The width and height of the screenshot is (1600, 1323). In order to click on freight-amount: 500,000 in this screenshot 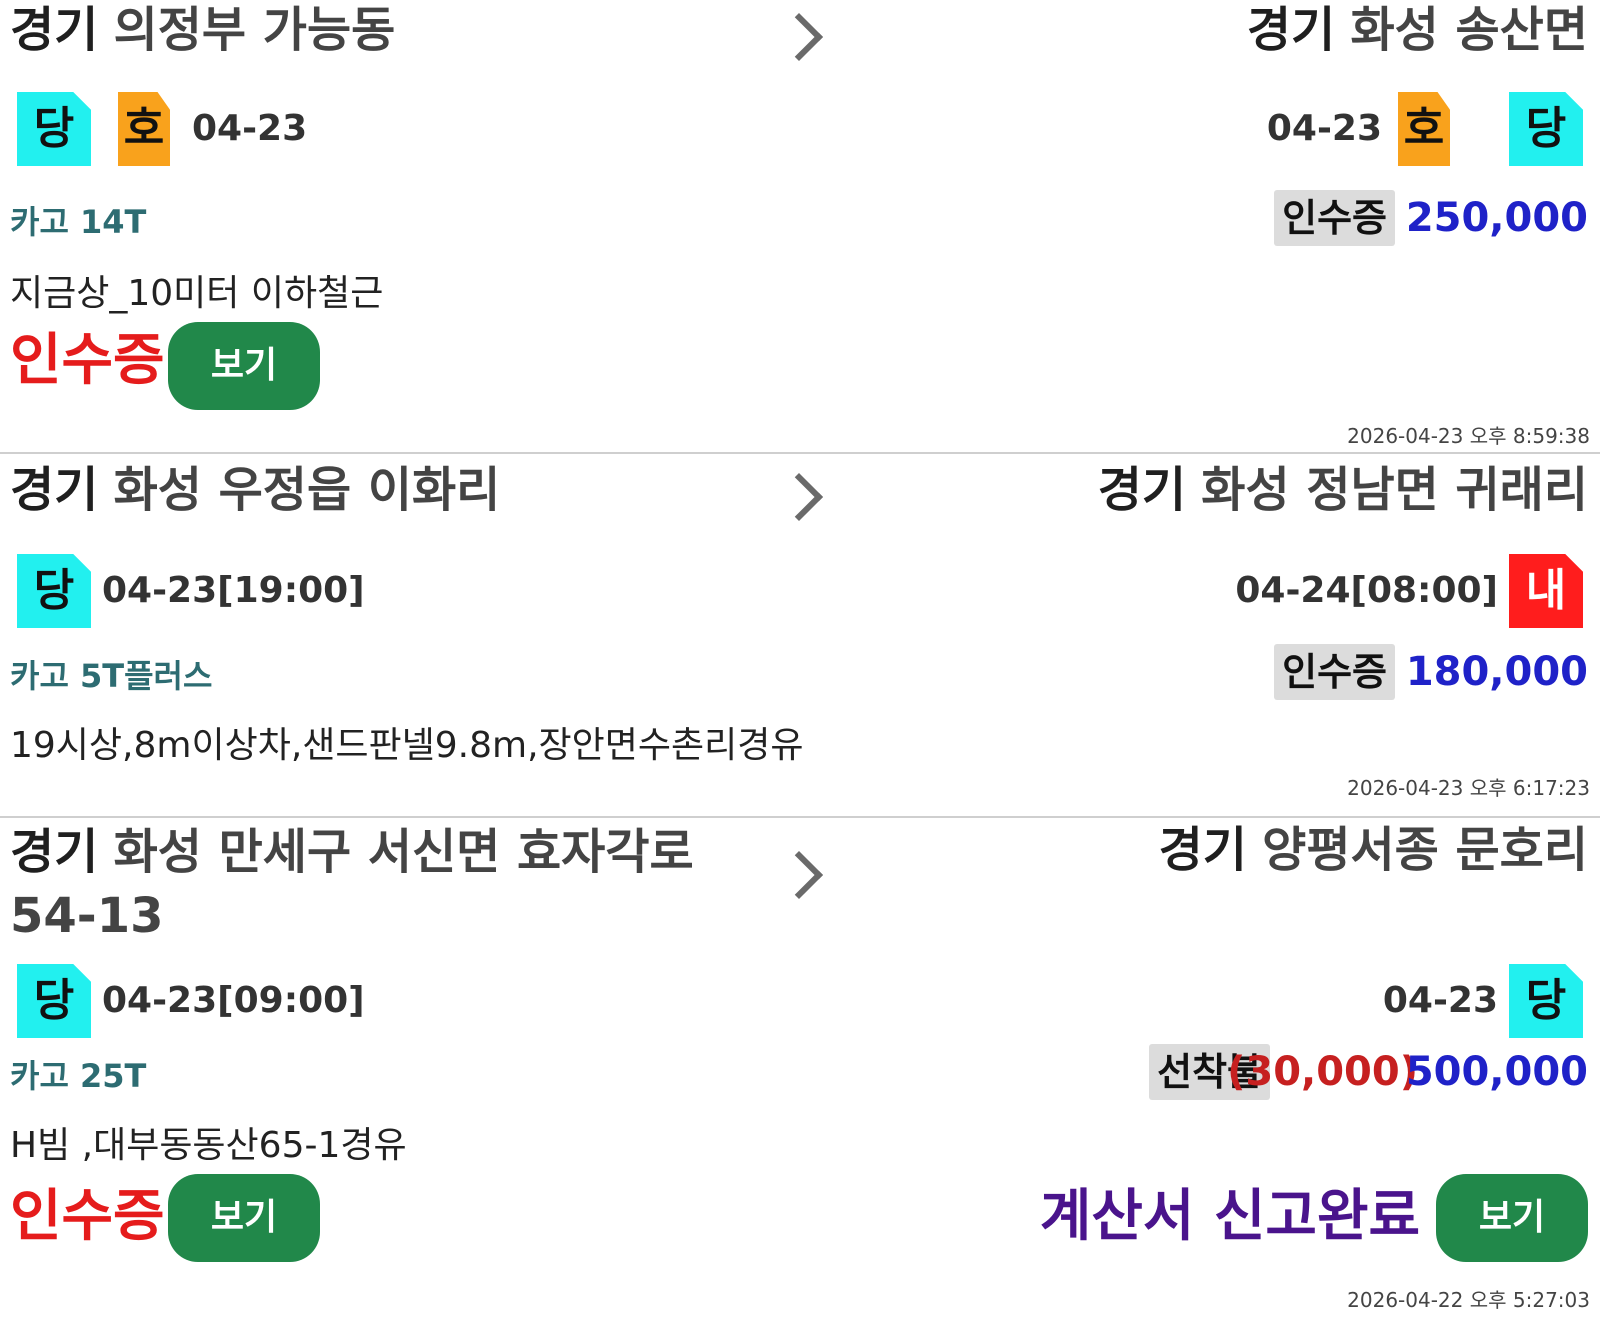, I will do `click(1496, 1072)`.